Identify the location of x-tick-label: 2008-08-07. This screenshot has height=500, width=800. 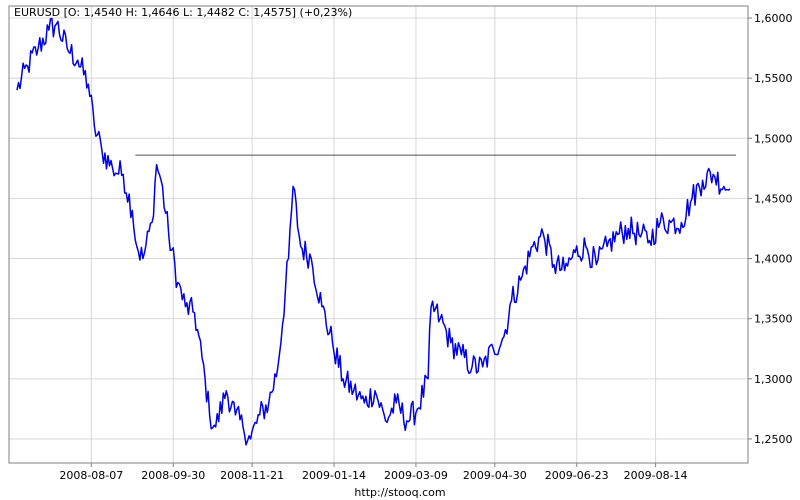
(91, 475).